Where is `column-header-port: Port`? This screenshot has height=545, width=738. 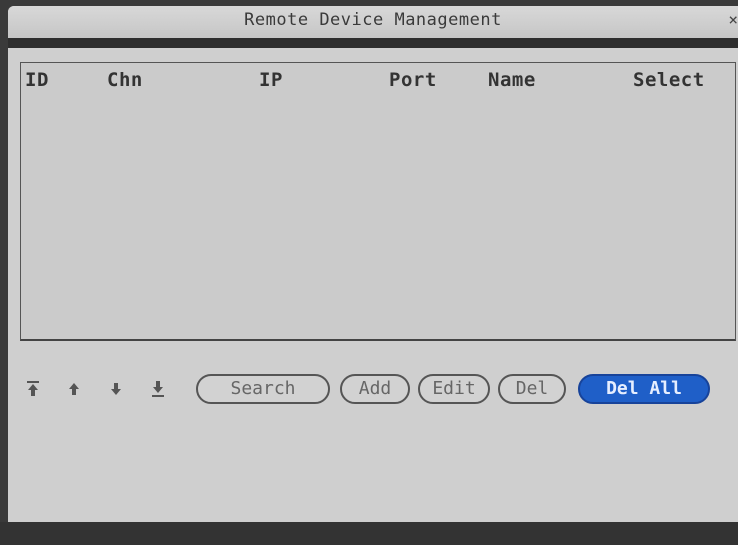
column-header-port: Port is located at coordinates (413, 80).